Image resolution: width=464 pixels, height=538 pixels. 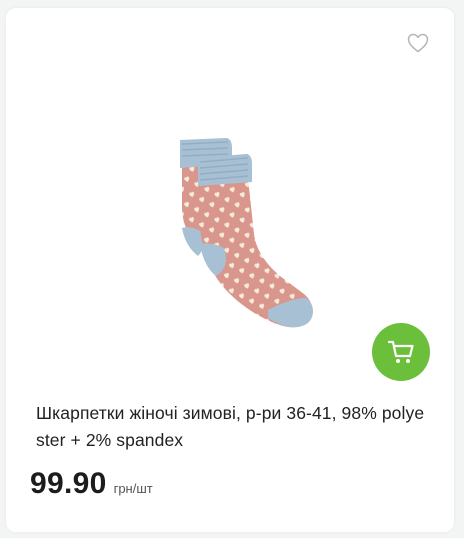 What do you see at coordinates (68, 483) in the screenshot?
I see `product-price: 99.90` at bounding box center [68, 483].